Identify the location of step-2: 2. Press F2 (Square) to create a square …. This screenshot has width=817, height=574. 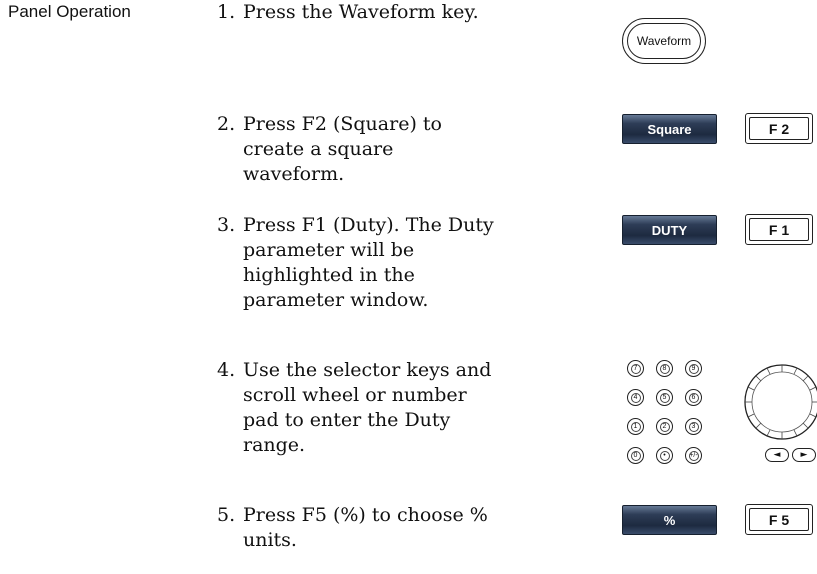
(358, 149).